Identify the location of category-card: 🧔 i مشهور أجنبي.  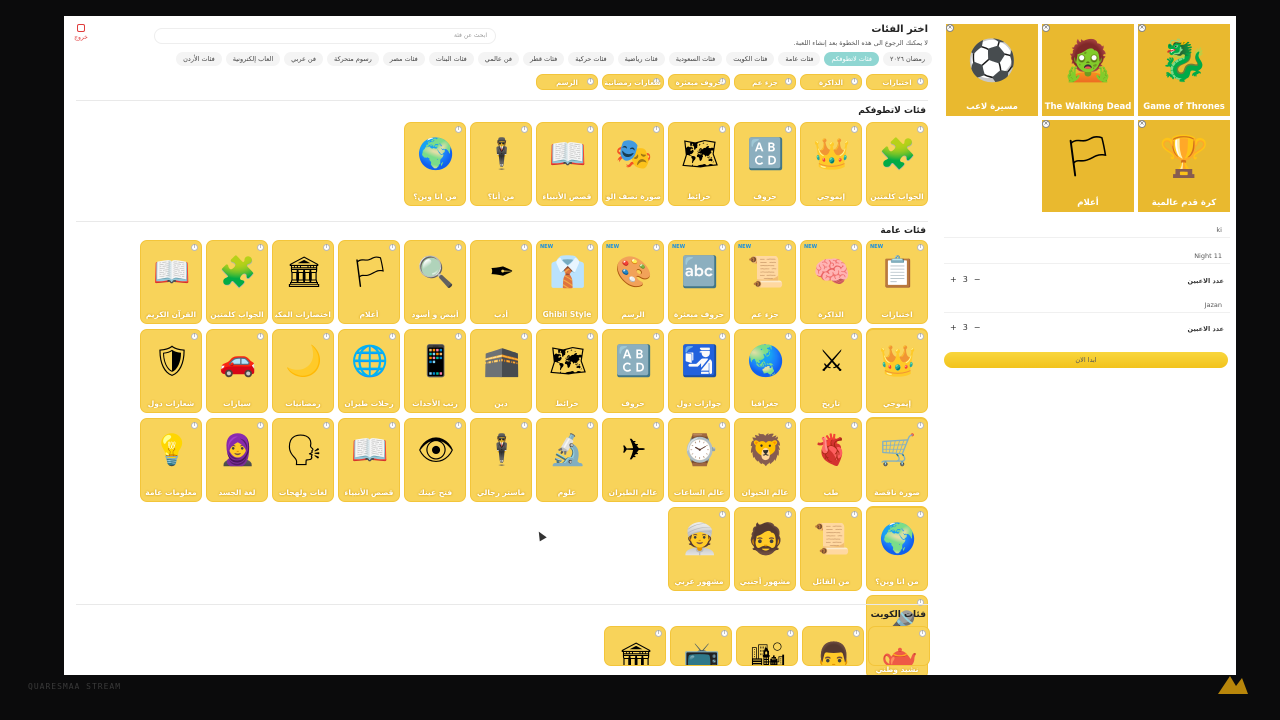
(765, 549).